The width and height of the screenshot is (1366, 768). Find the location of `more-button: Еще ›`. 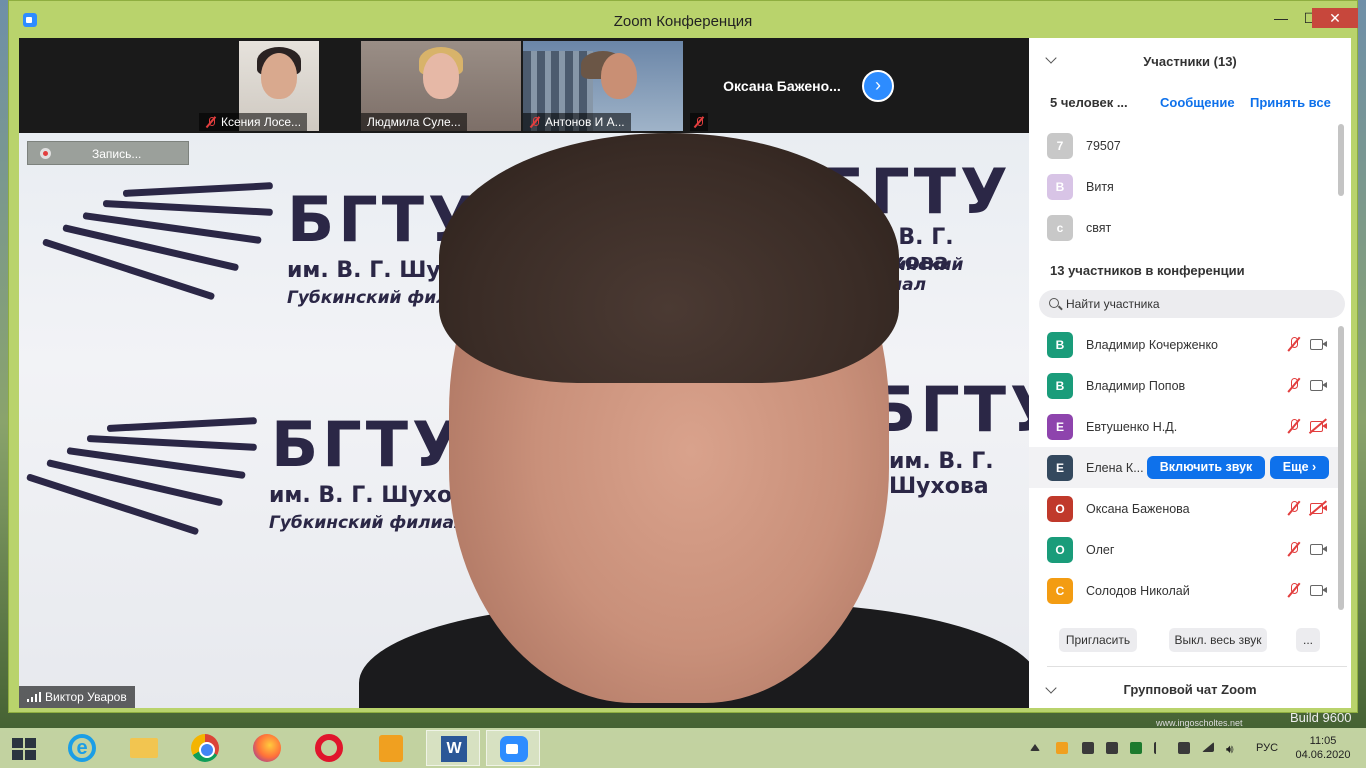

more-button: Еще › is located at coordinates (1299, 467).